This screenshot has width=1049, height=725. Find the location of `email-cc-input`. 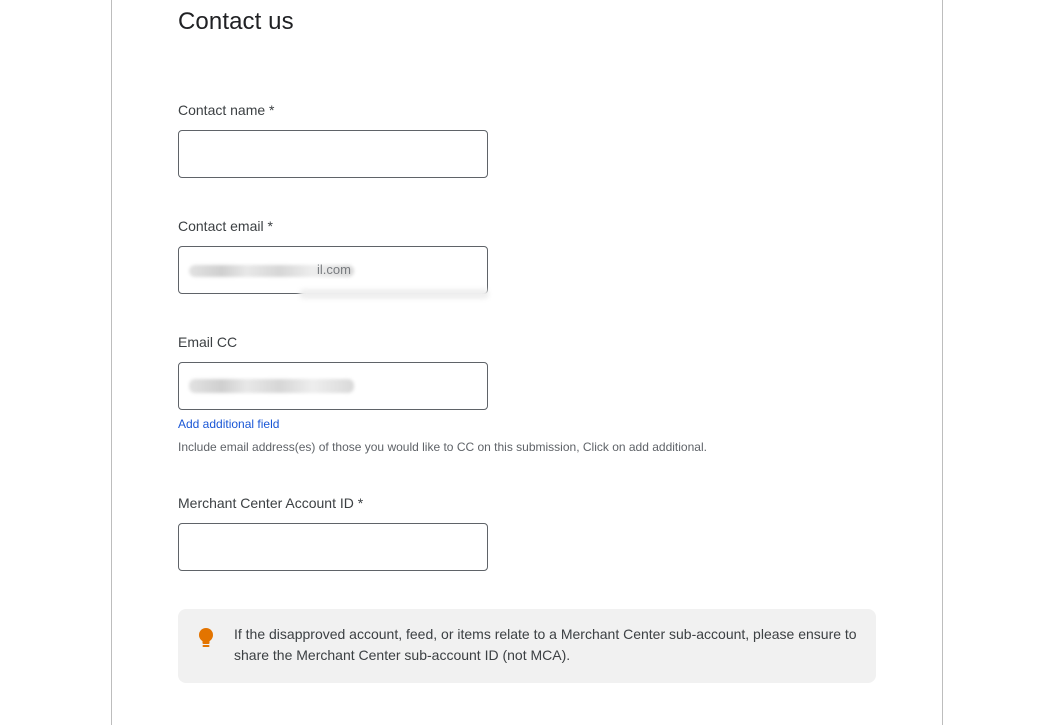

email-cc-input is located at coordinates (333, 386).